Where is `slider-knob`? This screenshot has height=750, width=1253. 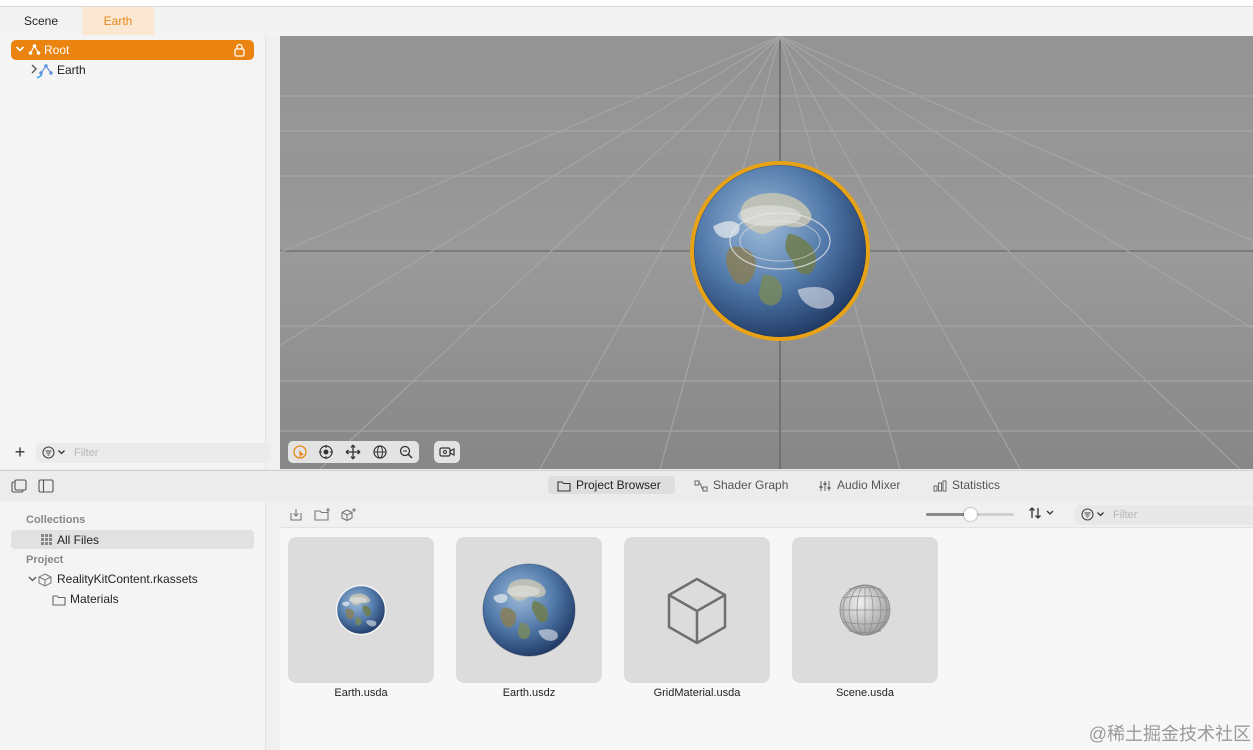 slider-knob is located at coordinates (970, 514).